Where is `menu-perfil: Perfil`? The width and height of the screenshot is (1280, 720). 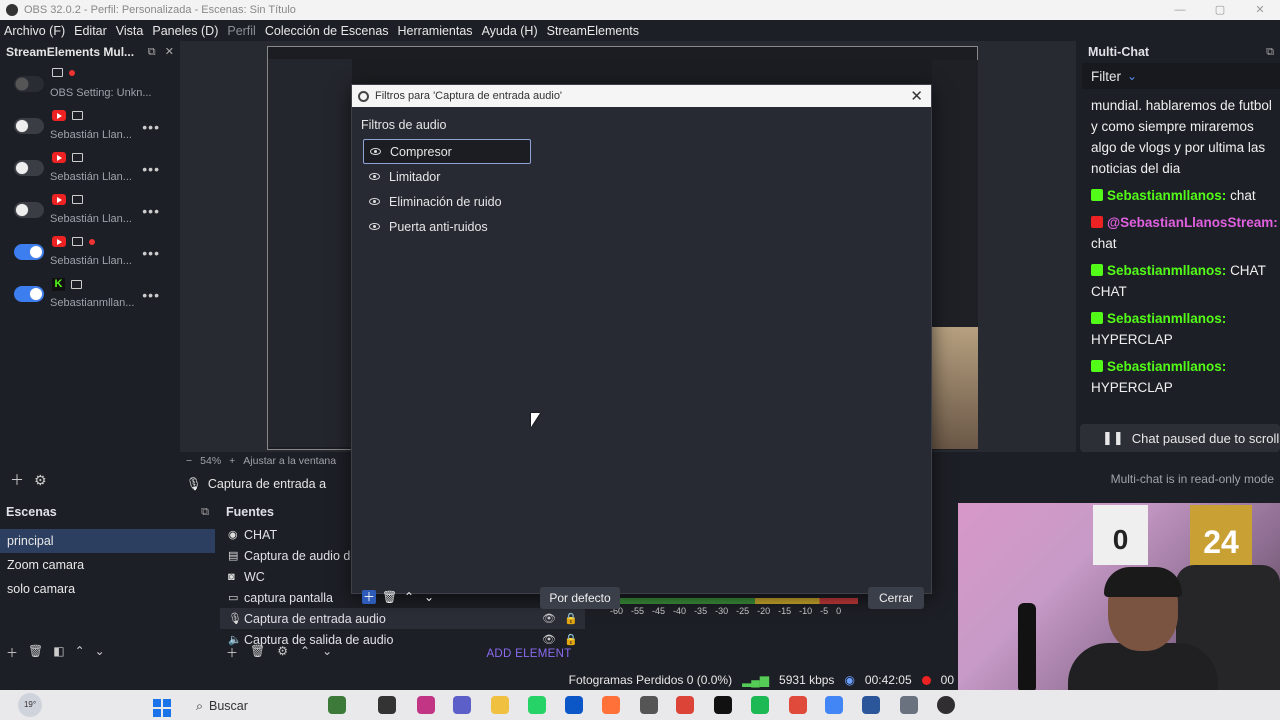 menu-perfil: Perfil is located at coordinates (241, 31).